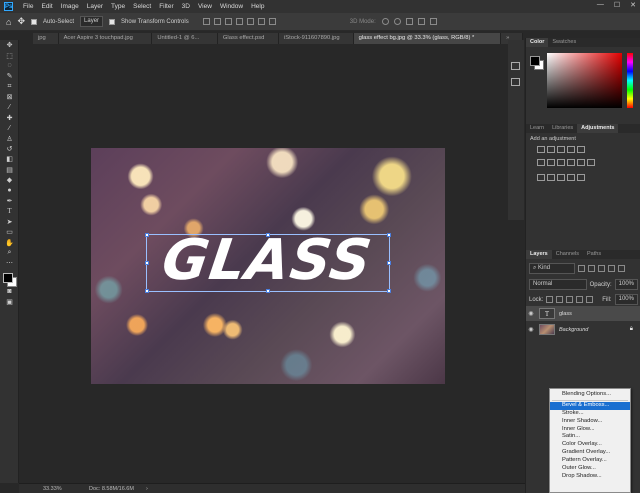 The image size is (640, 493). Describe the element at coordinates (217, 21) in the screenshot. I see `align-center-icon` at that location.